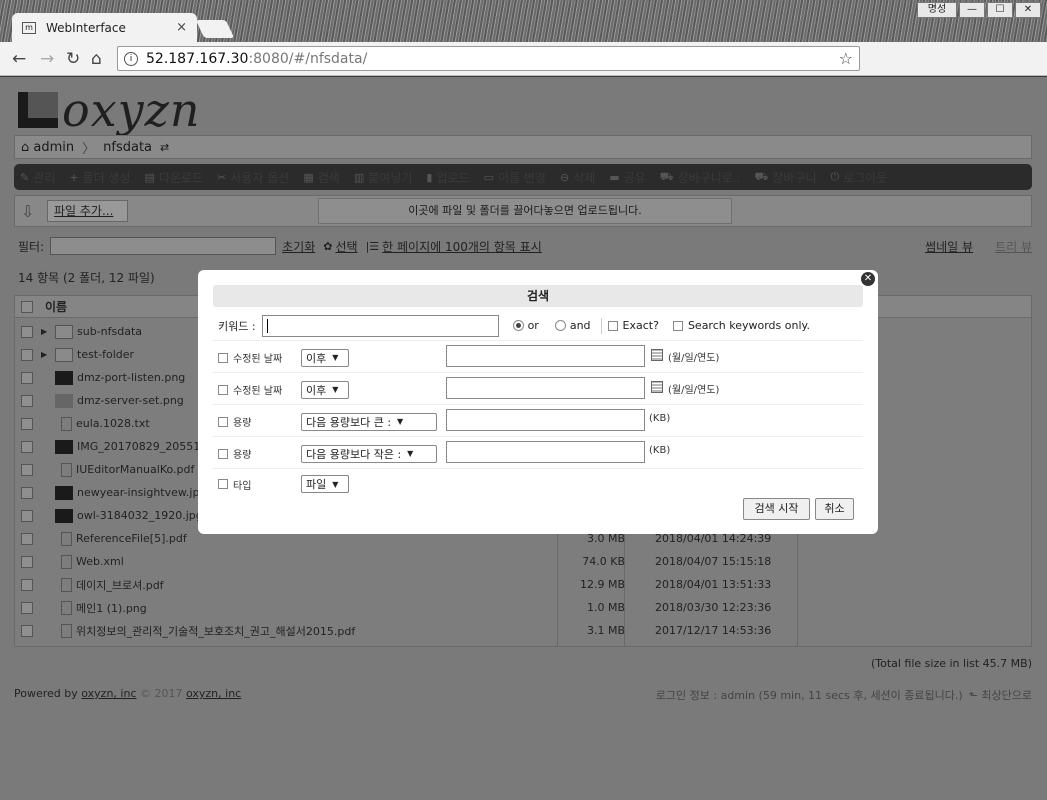 Image resolution: width=1047 pixels, height=800 pixels. What do you see at coordinates (447, 177) in the screenshot?
I see `menu-upload: ▮ 업로드` at bounding box center [447, 177].